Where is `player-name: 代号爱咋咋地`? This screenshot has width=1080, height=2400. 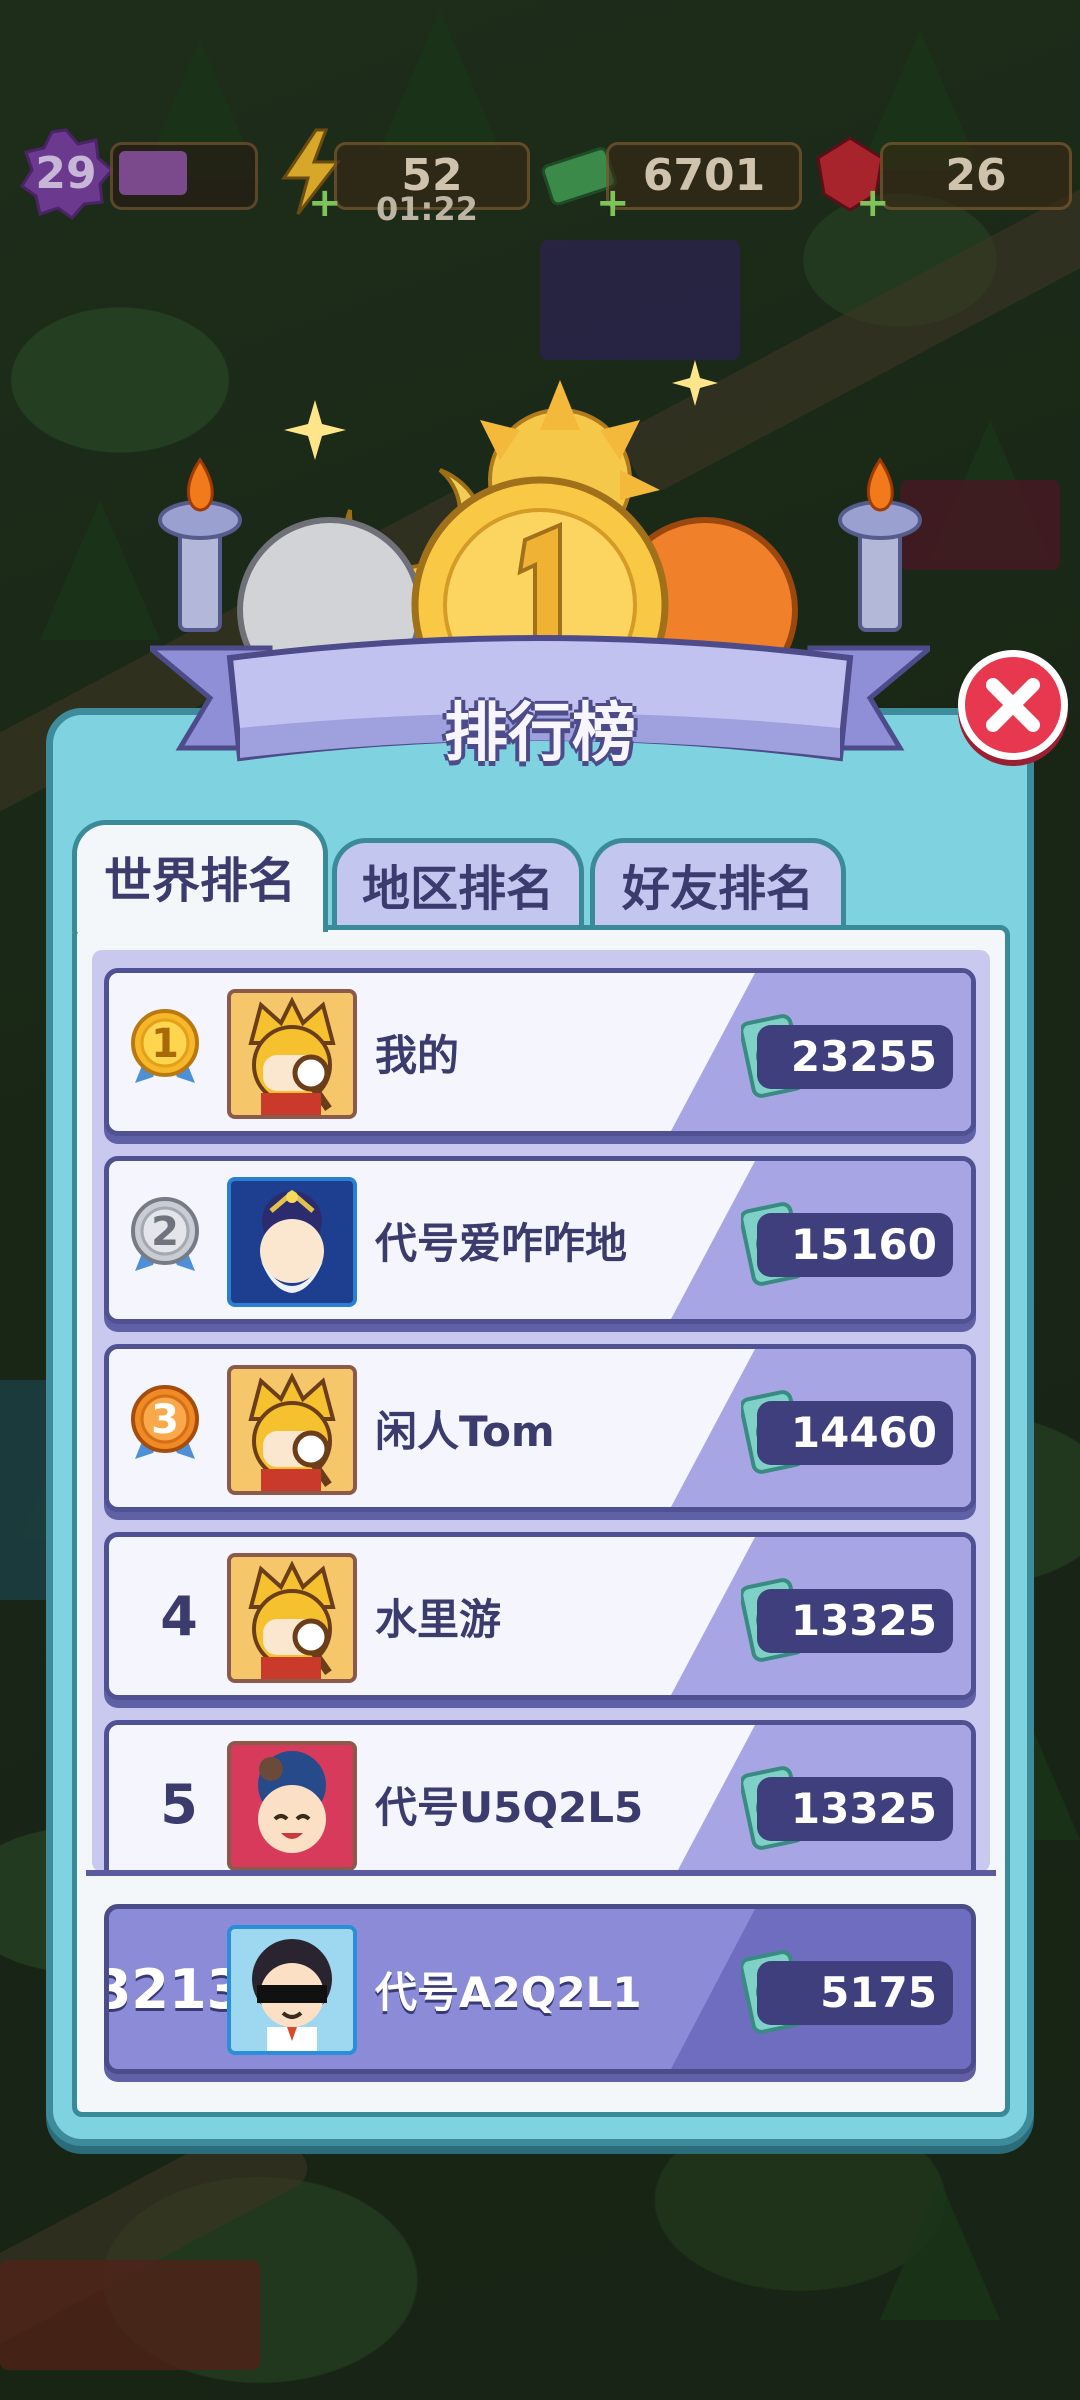 player-name: 代号爱咋咋地 is located at coordinates (501, 1243).